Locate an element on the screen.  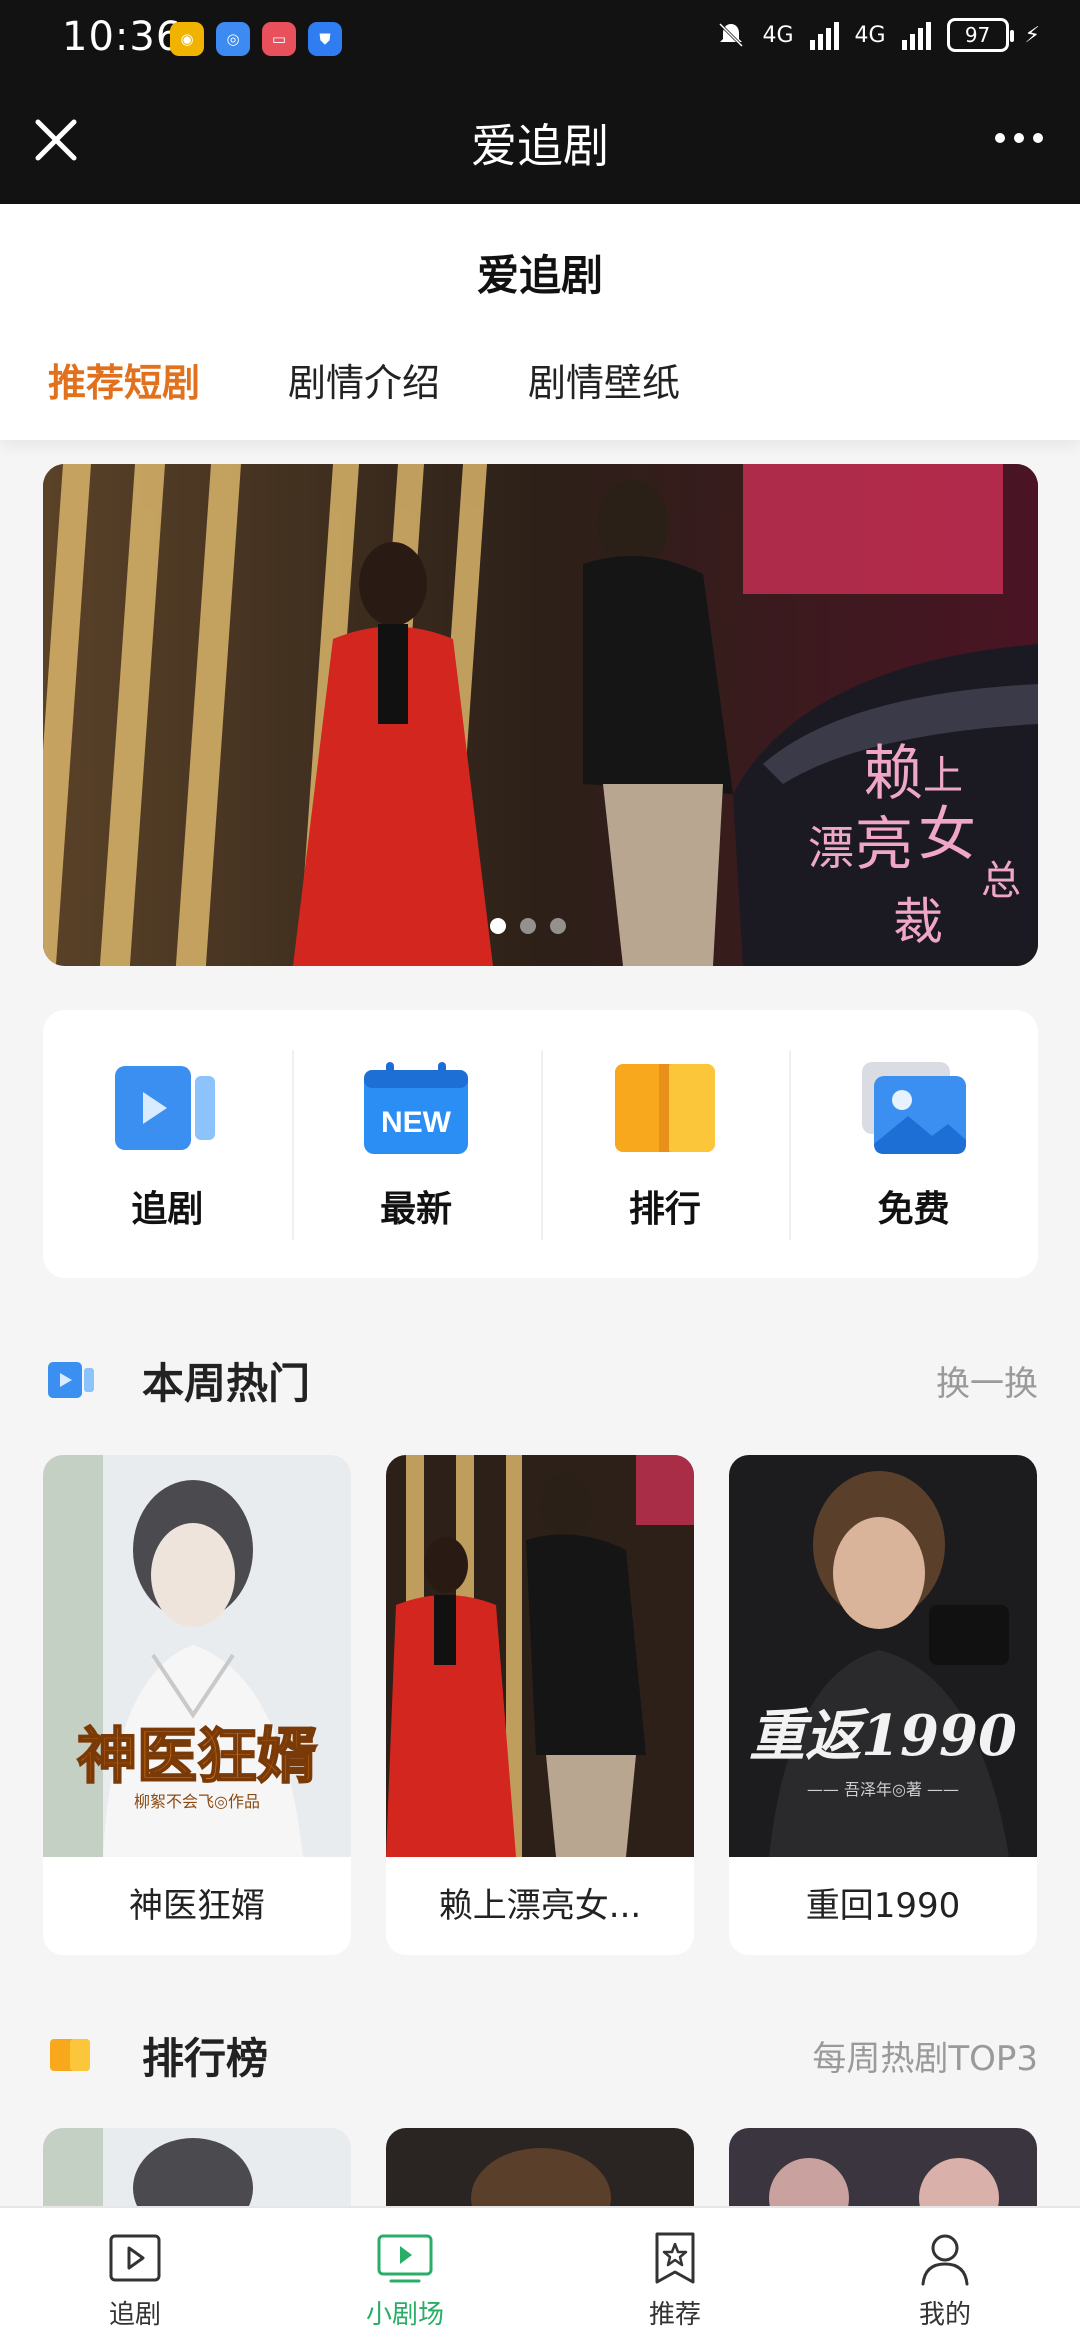
quick-nav-label: 最新 is located at coordinates (416, 1209).